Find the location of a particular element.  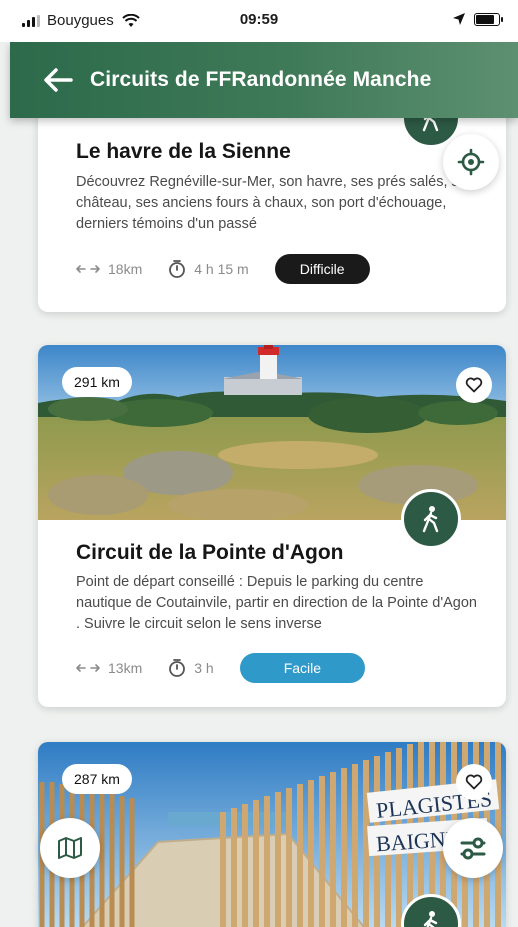

duration: 4 h 15 m is located at coordinates (208, 269).